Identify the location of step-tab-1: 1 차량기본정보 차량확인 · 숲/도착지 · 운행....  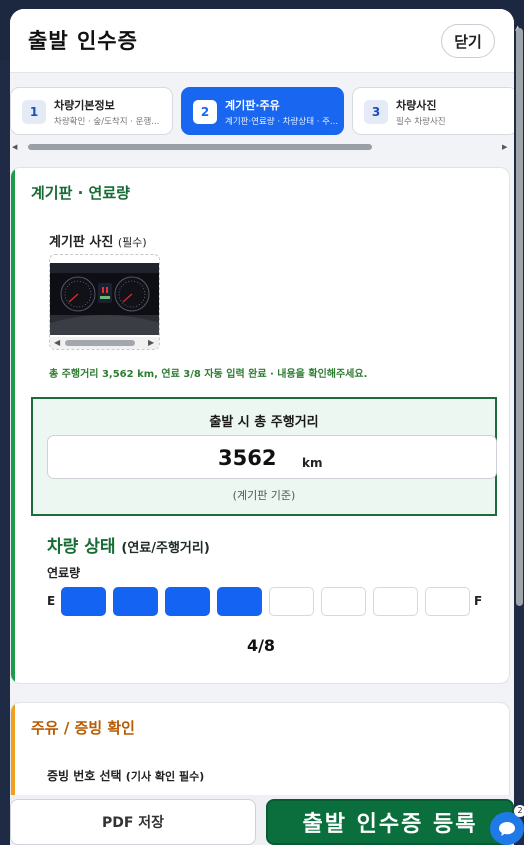
(91, 111).